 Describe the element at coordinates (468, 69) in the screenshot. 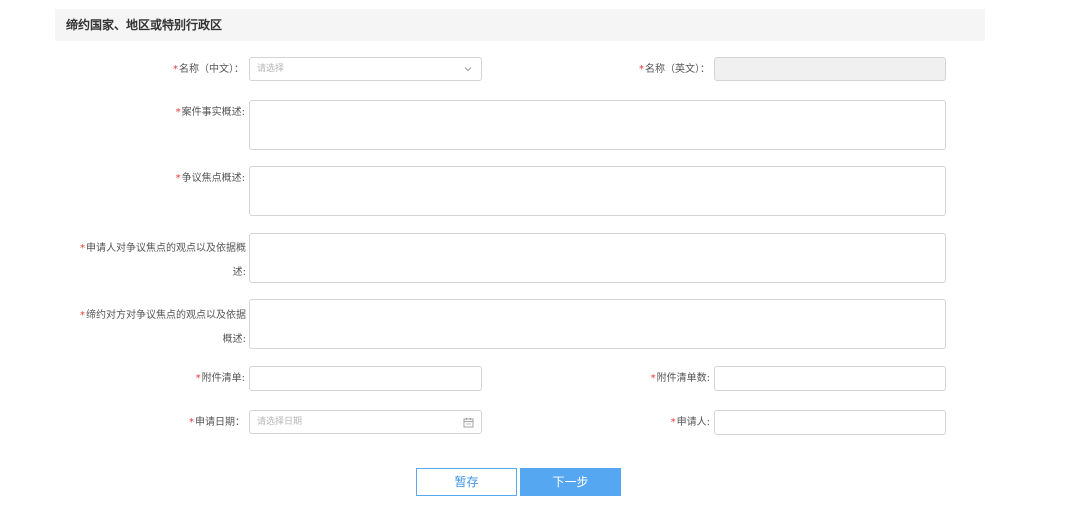

I see `chevron-down-icon` at that location.